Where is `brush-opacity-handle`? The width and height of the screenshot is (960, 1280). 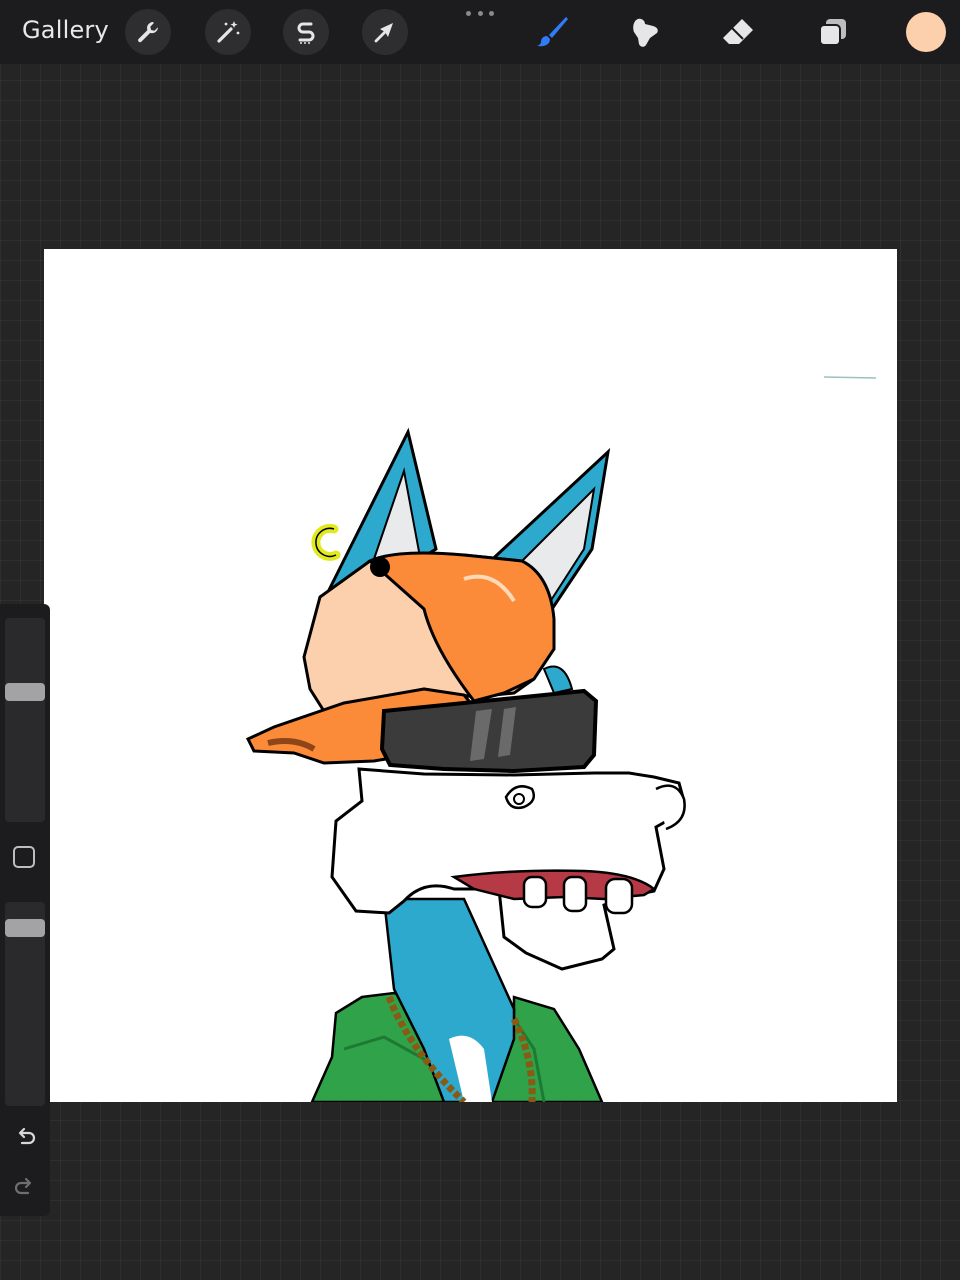 brush-opacity-handle is located at coordinates (25, 927).